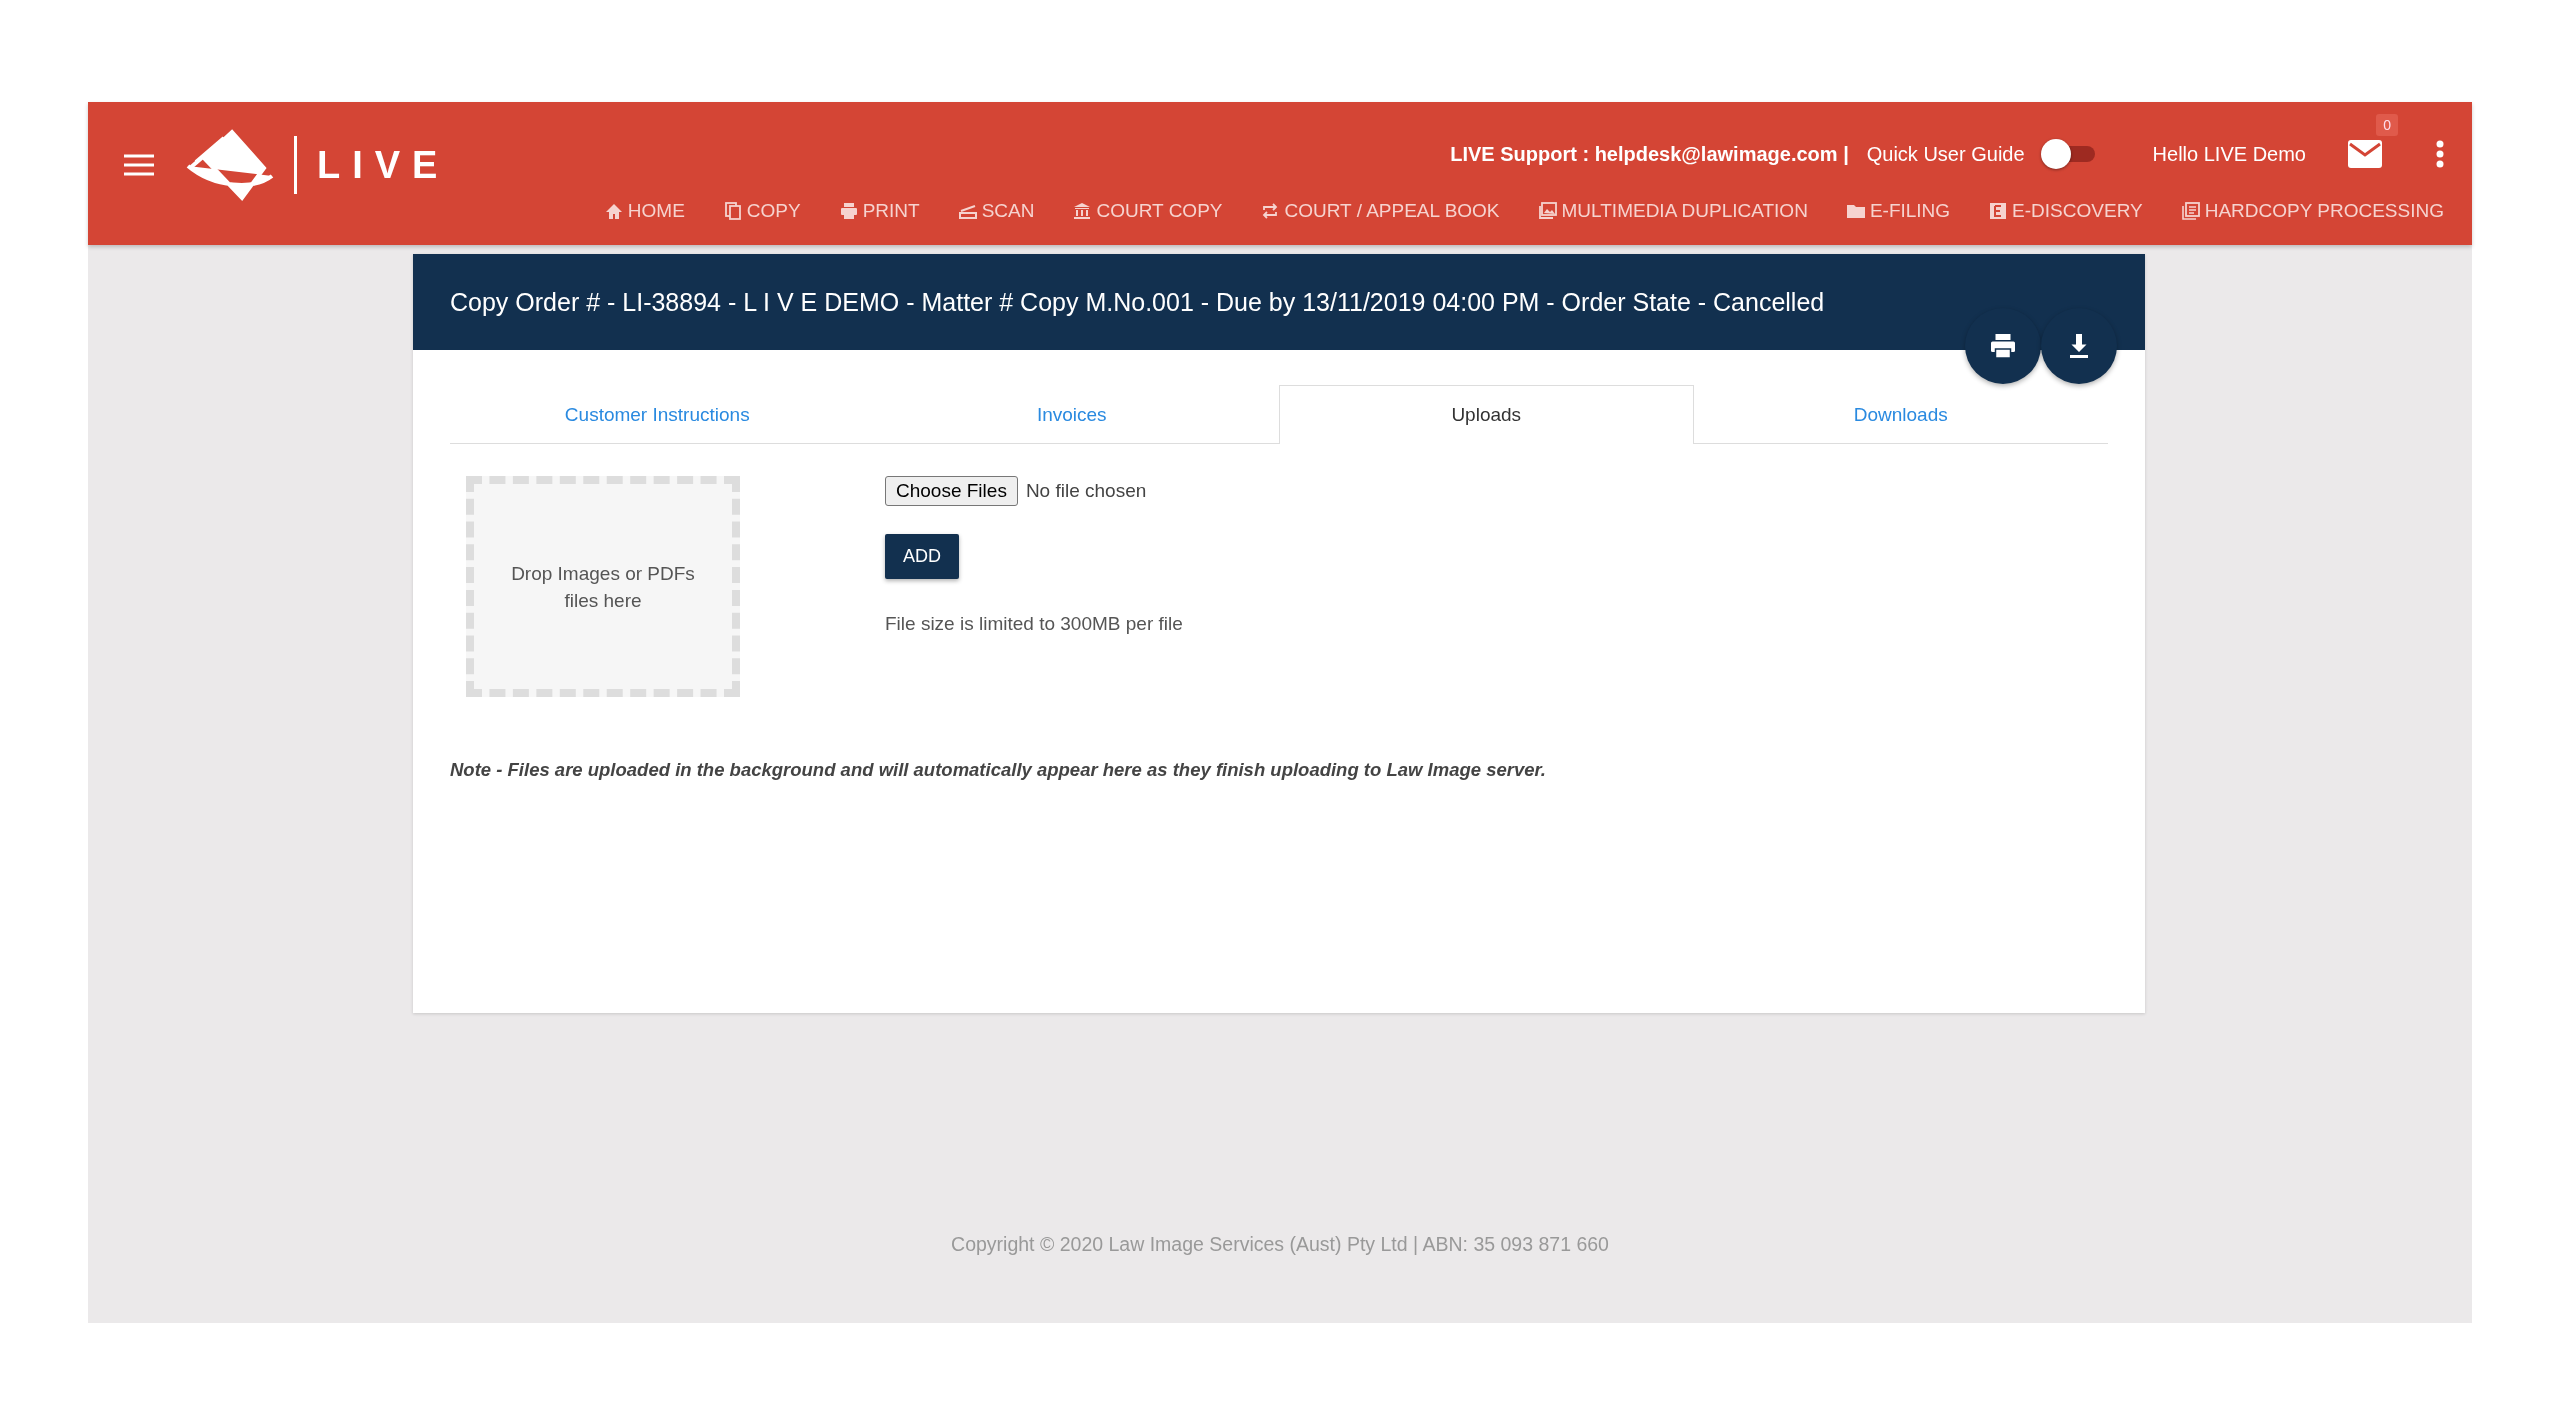 The width and height of the screenshot is (2560, 1413). I want to click on drop-zone: Drop Images or PDFs files here, so click(603, 586).